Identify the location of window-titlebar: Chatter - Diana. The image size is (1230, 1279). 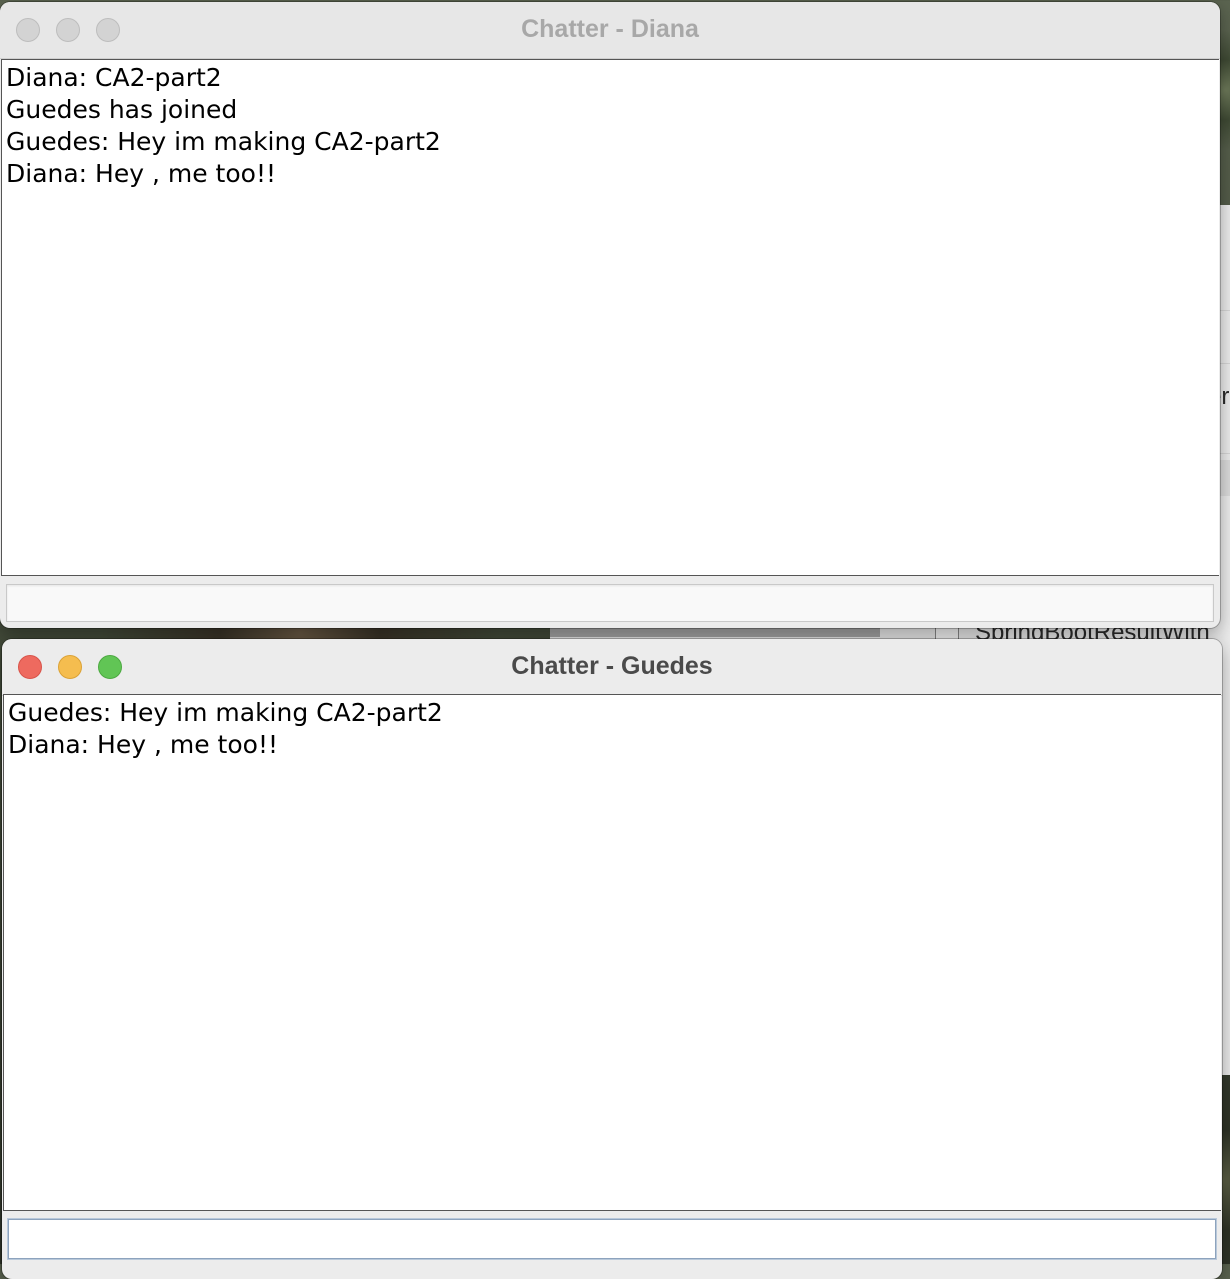
(610, 30).